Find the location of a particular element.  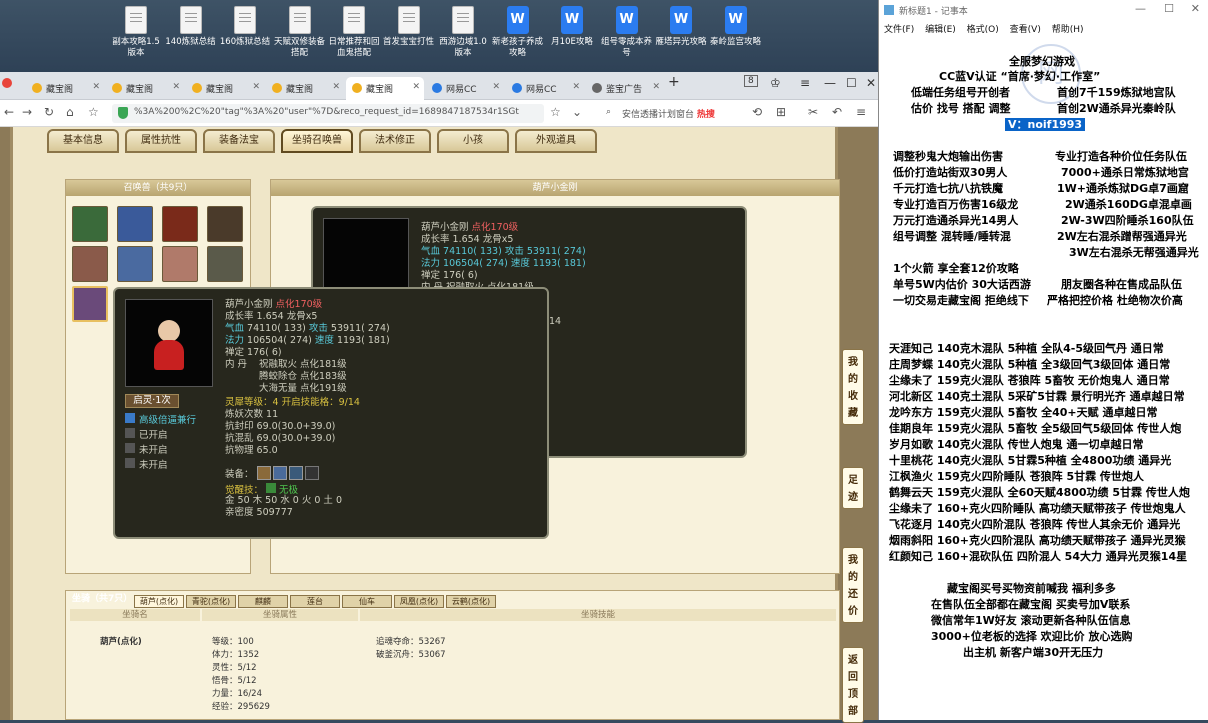

game-tab: 小孩 is located at coordinates (473, 141).